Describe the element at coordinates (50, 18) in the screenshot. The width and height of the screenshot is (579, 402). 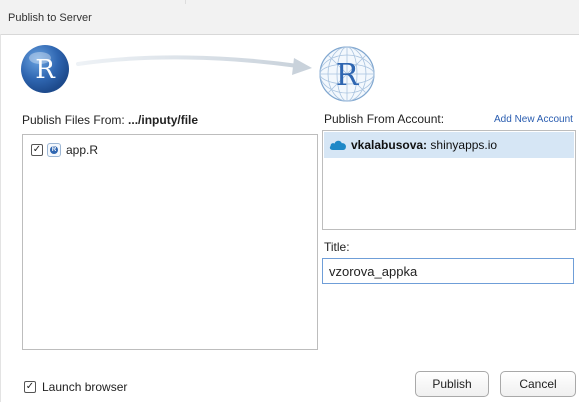
I see `dialog-title: Publish to Server` at that location.